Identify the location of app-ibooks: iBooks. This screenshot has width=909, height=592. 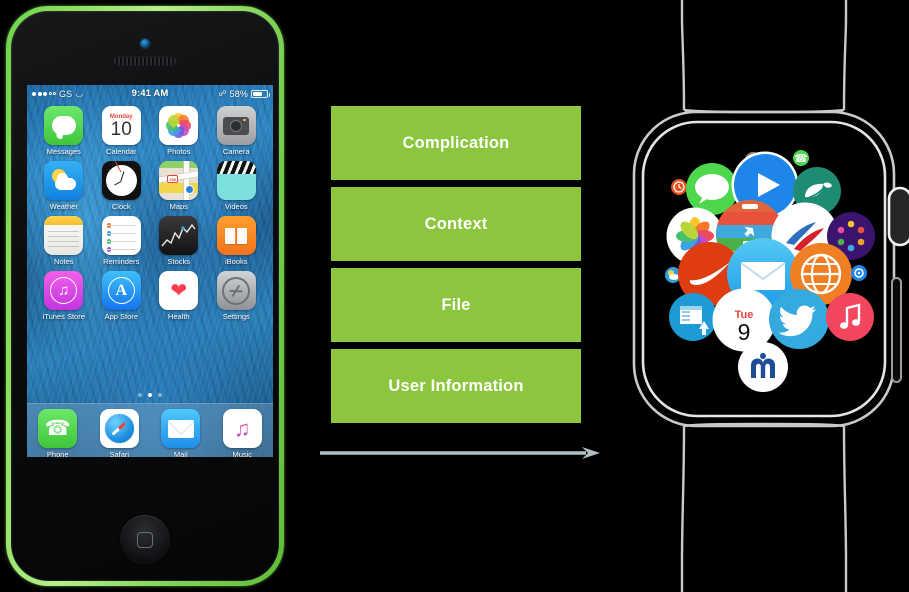
(237, 241).